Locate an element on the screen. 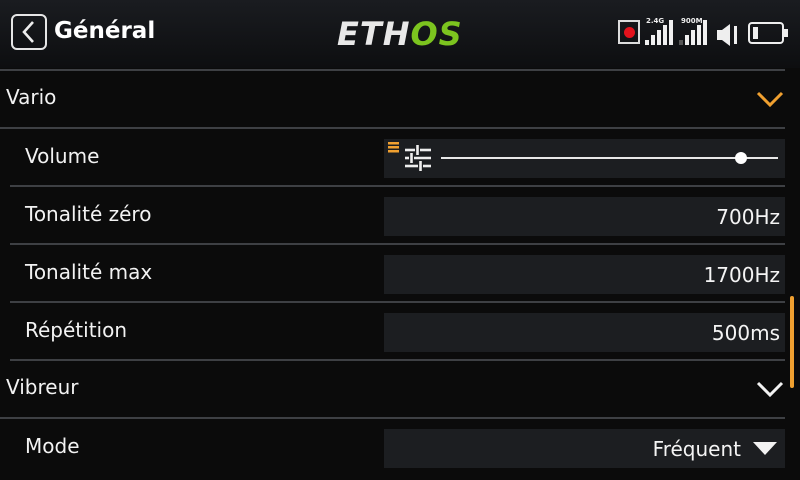 Image resolution: width=800 pixels, height=480 pixels. section-vibreur-label: Vibreur is located at coordinates (42, 387).